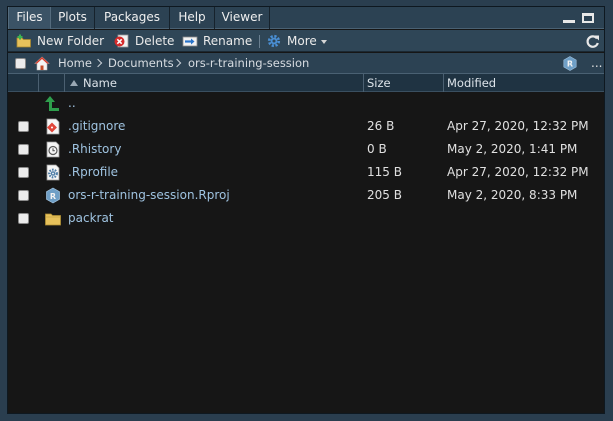 This screenshot has height=421, width=613. Describe the element at coordinates (132, 18) in the screenshot. I see `tab-packages: Packages` at that location.